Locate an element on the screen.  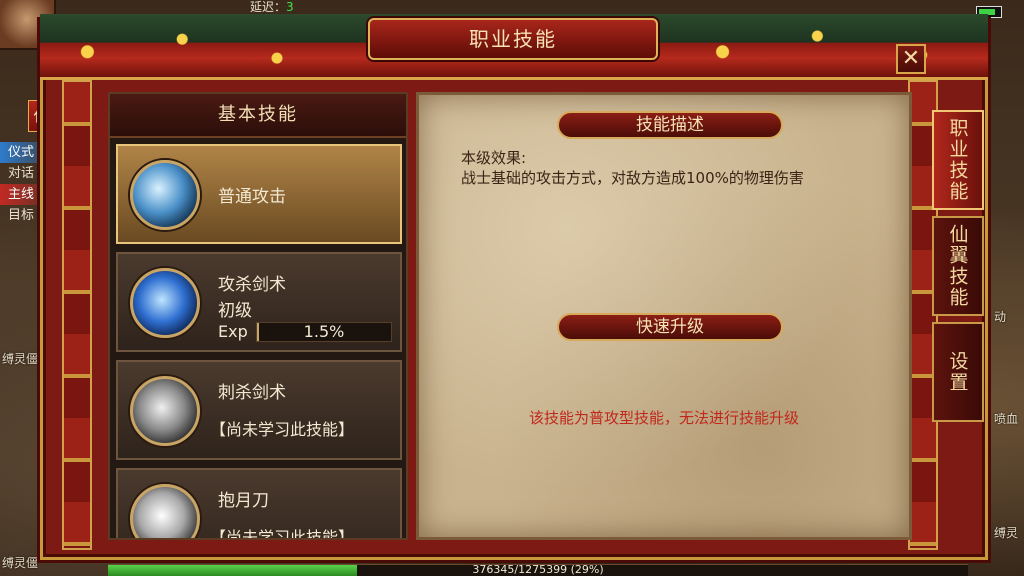
skill-level: 初级 is located at coordinates (235, 311).